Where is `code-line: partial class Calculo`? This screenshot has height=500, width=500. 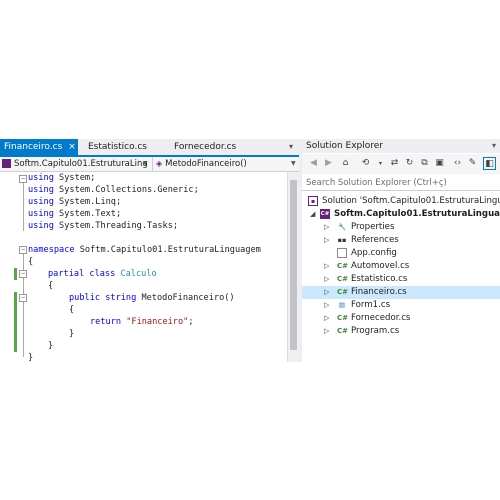
code-line: partial class Calculo is located at coordinates (92, 274).